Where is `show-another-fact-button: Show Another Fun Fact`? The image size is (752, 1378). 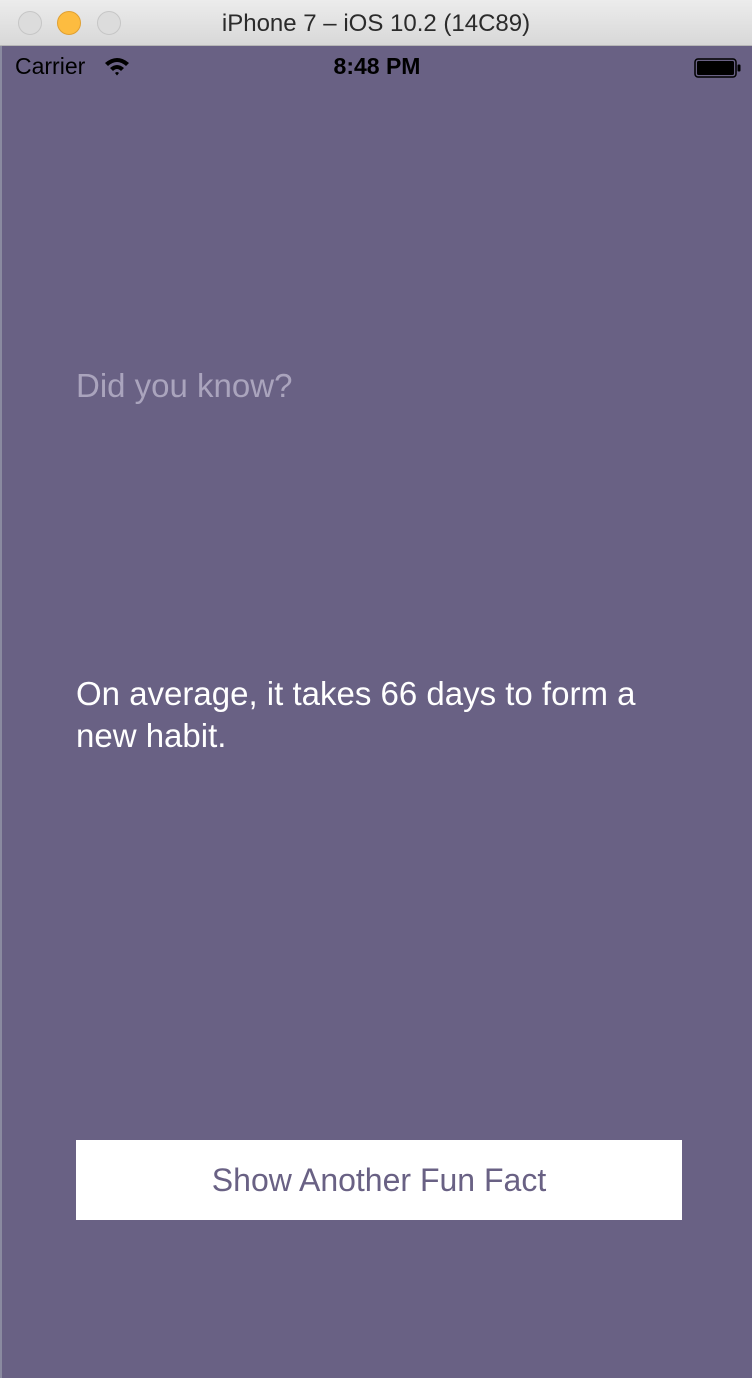 show-another-fact-button: Show Another Fun Fact is located at coordinates (379, 1180).